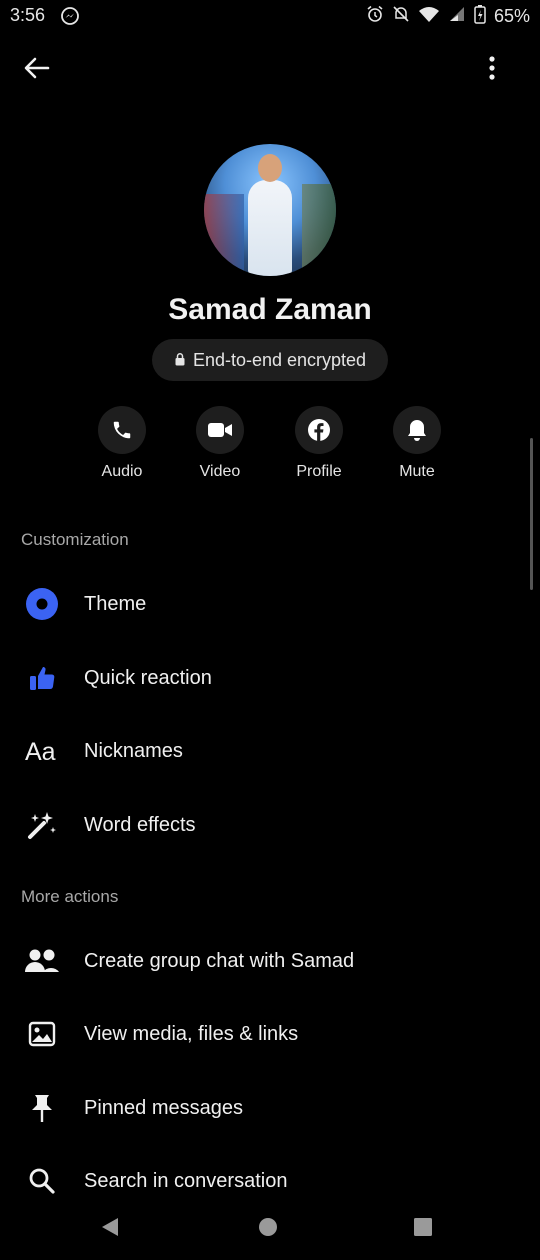 Image resolution: width=540 pixels, height=1260 pixels. Describe the element at coordinates (319, 230) in the screenshot. I see `avatar-background-right` at that location.